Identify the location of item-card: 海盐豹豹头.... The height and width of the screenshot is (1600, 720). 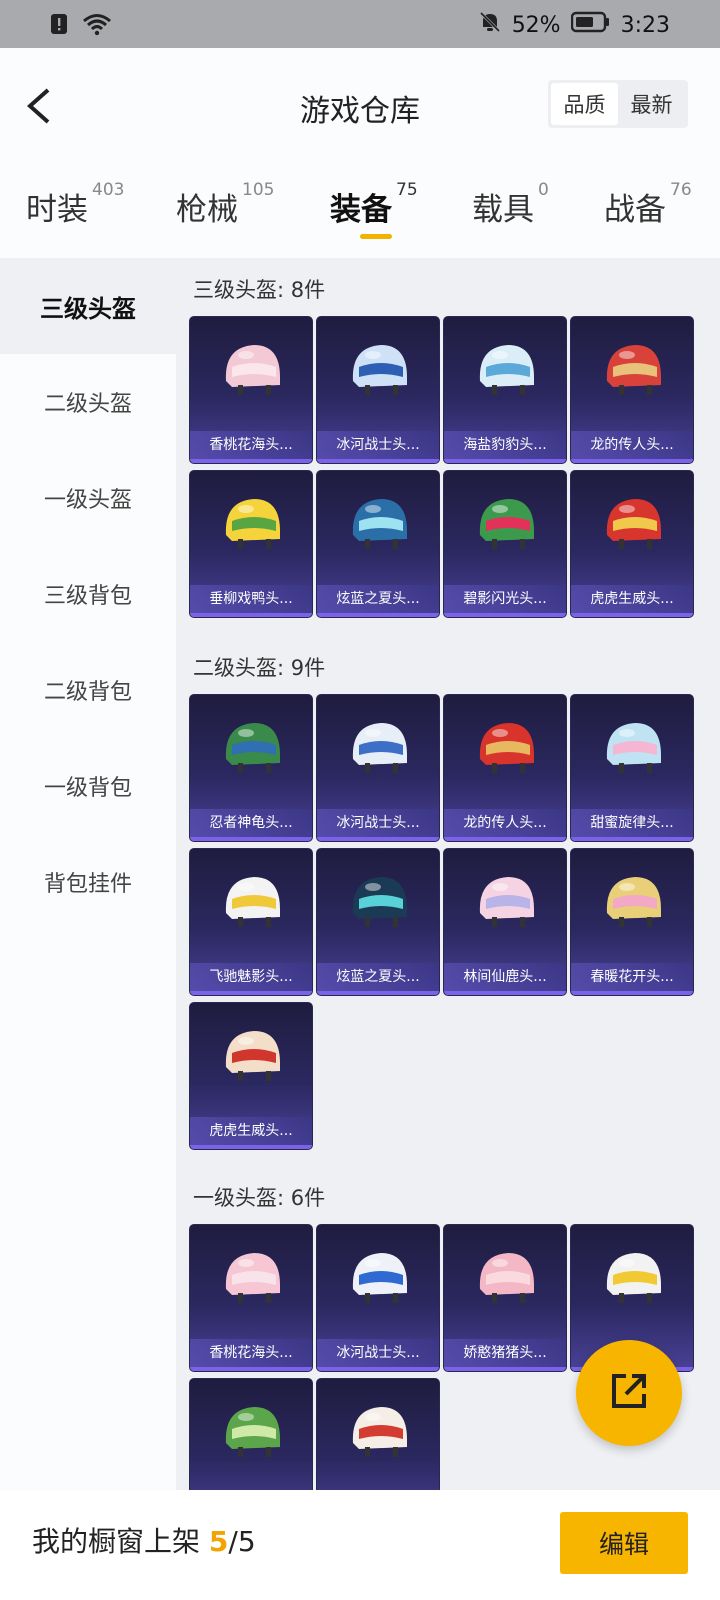
(505, 390).